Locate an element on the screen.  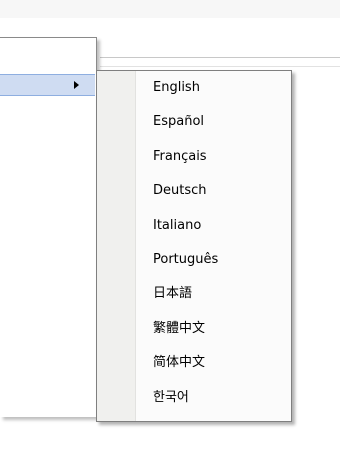
menu-item-deutsch: Deutsch is located at coordinates (194, 198).